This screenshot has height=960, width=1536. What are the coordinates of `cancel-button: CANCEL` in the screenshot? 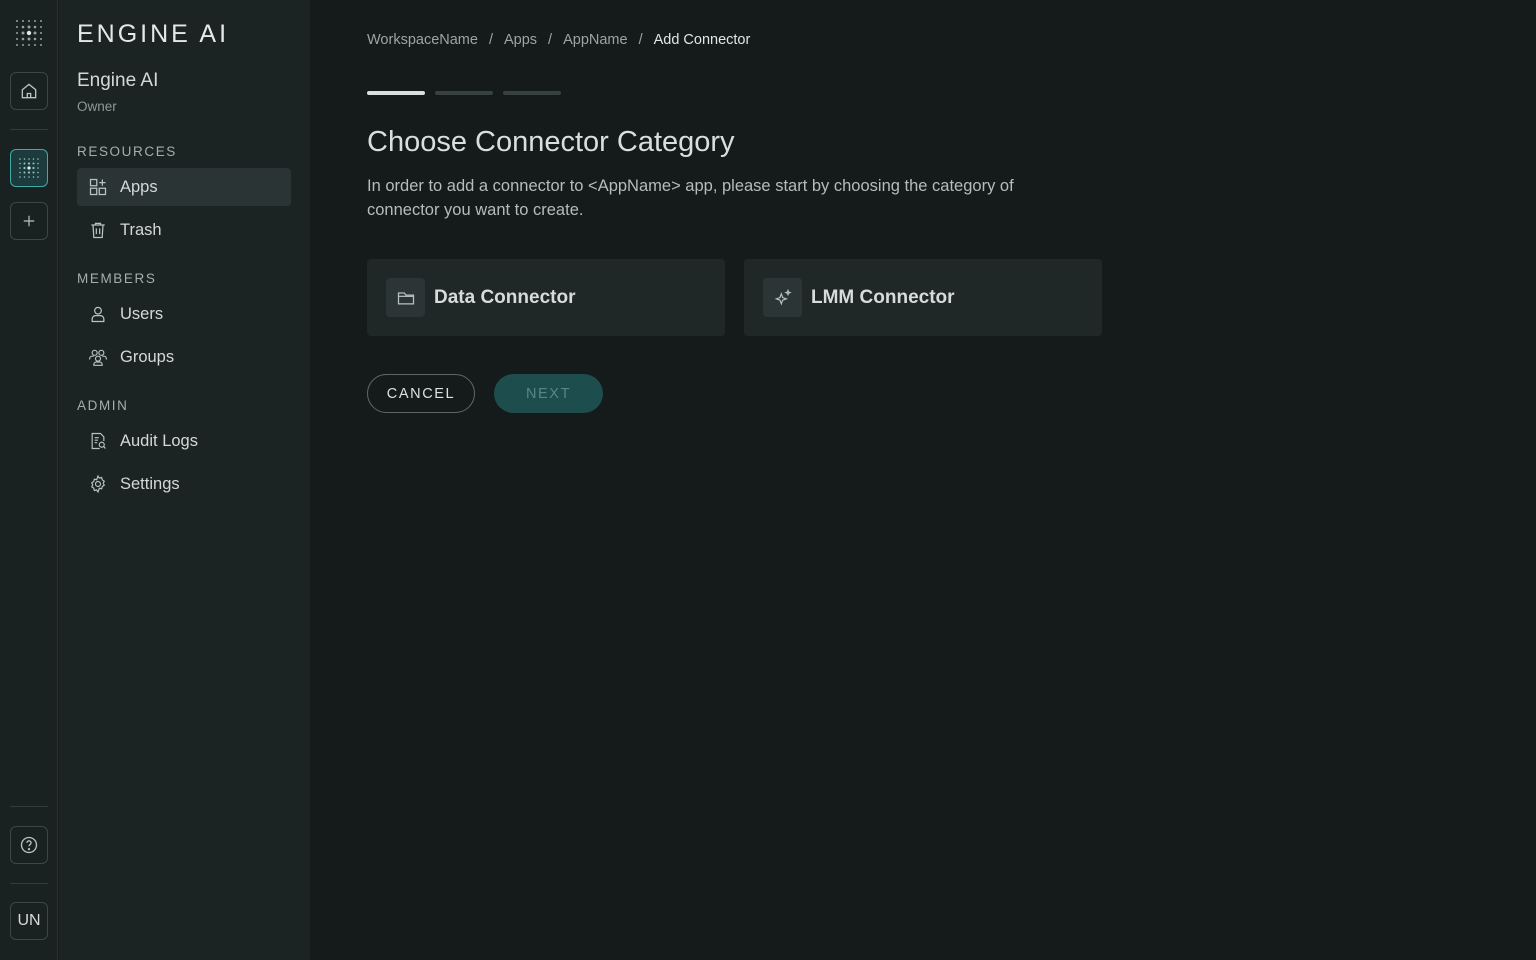 It's located at (421, 393).